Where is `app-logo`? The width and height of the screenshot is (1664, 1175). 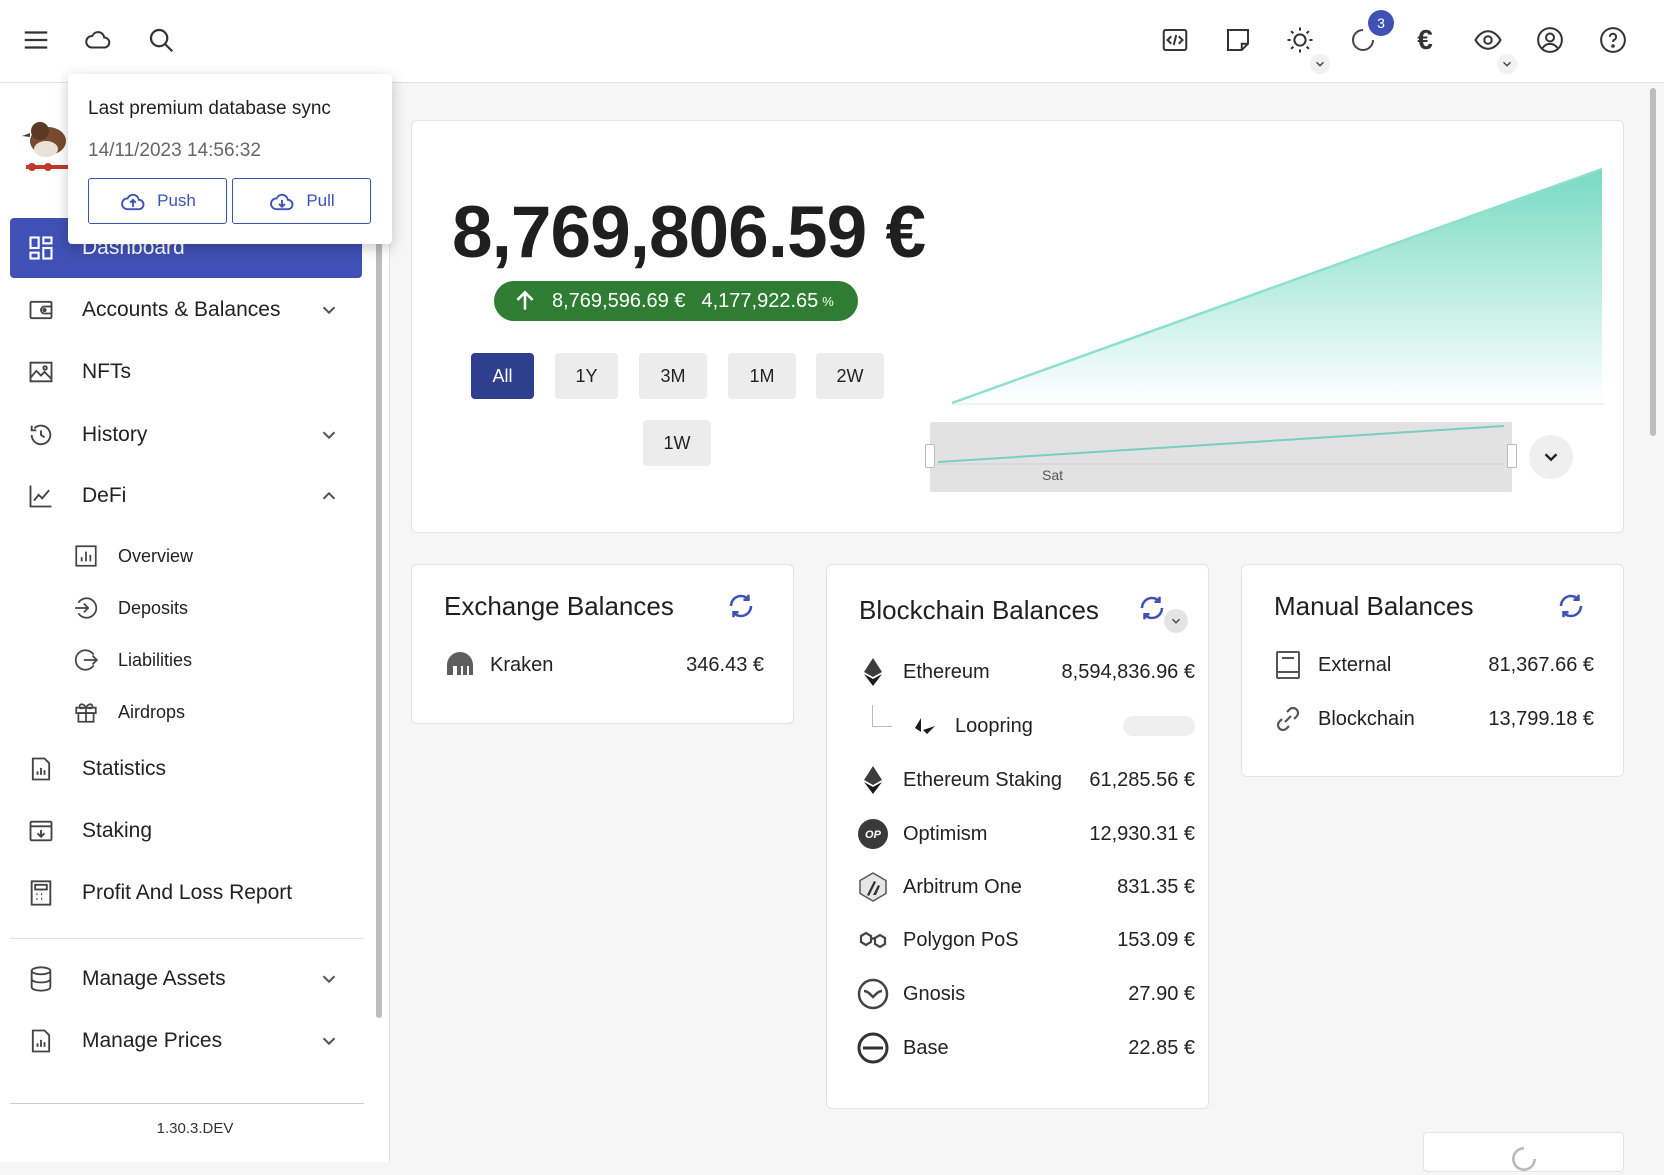 app-logo is located at coordinates (46, 144).